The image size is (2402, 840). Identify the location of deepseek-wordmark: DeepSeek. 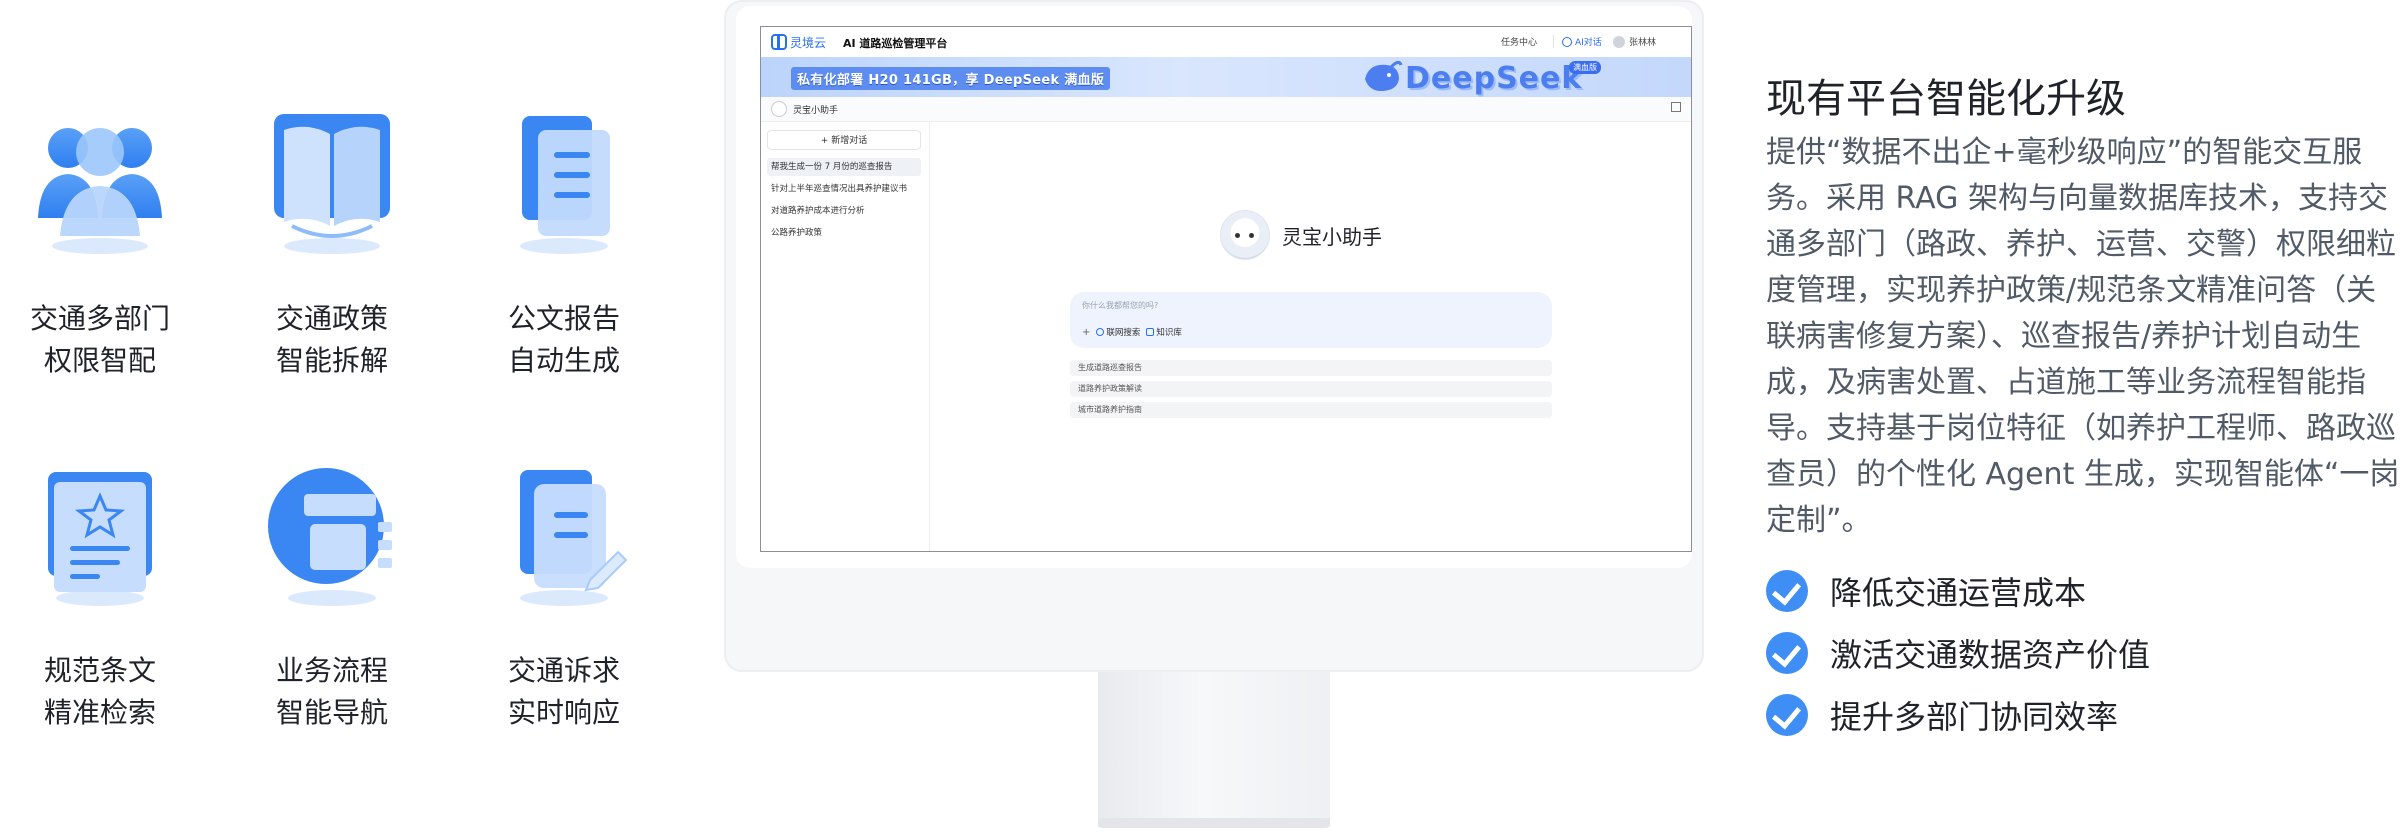
(1494, 78).